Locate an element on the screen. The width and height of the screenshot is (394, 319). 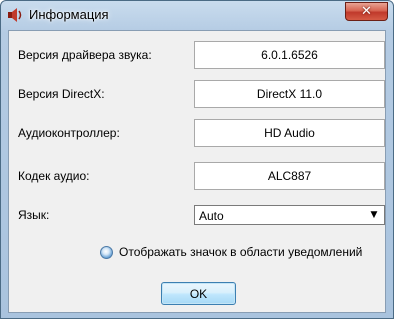
driver-version-label: Версия драйвера звука: is located at coordinates (85, 55).